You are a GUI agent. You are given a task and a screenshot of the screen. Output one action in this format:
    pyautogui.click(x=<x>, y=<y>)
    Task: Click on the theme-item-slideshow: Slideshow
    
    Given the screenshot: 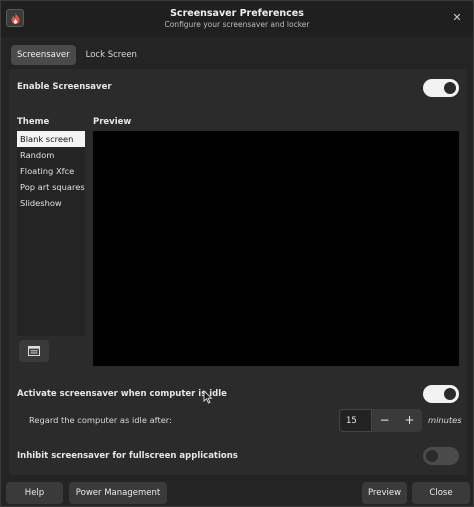 What is the action you would take?
    pyautogui.click(x=51, y=203)
    